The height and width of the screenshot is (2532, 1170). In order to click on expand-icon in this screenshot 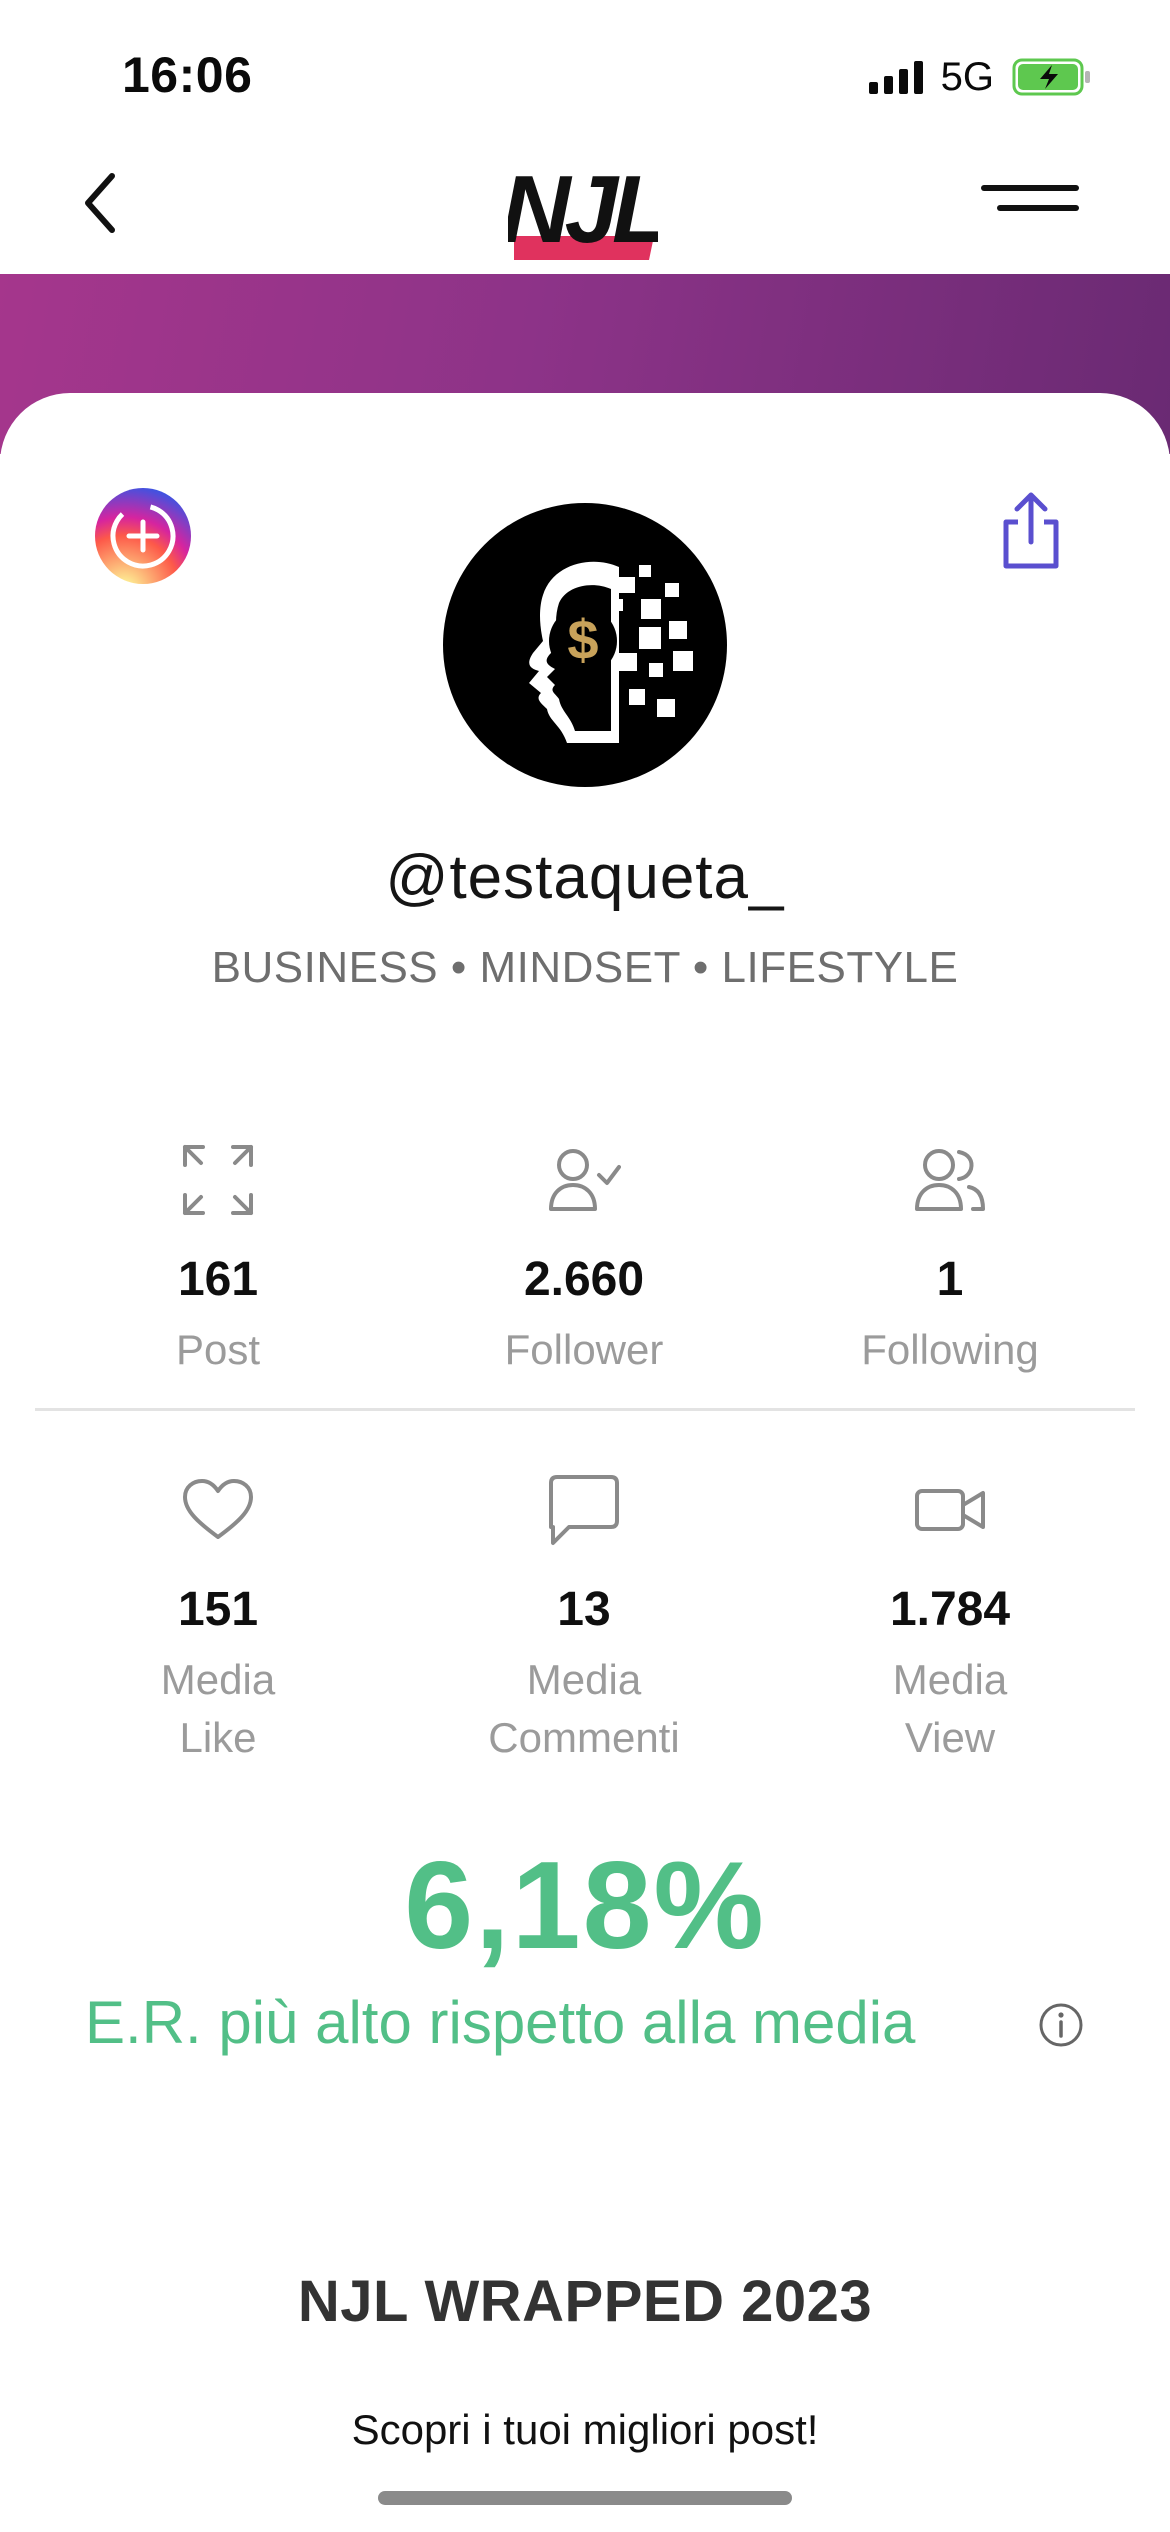, I will do `click(218, 1180)`.